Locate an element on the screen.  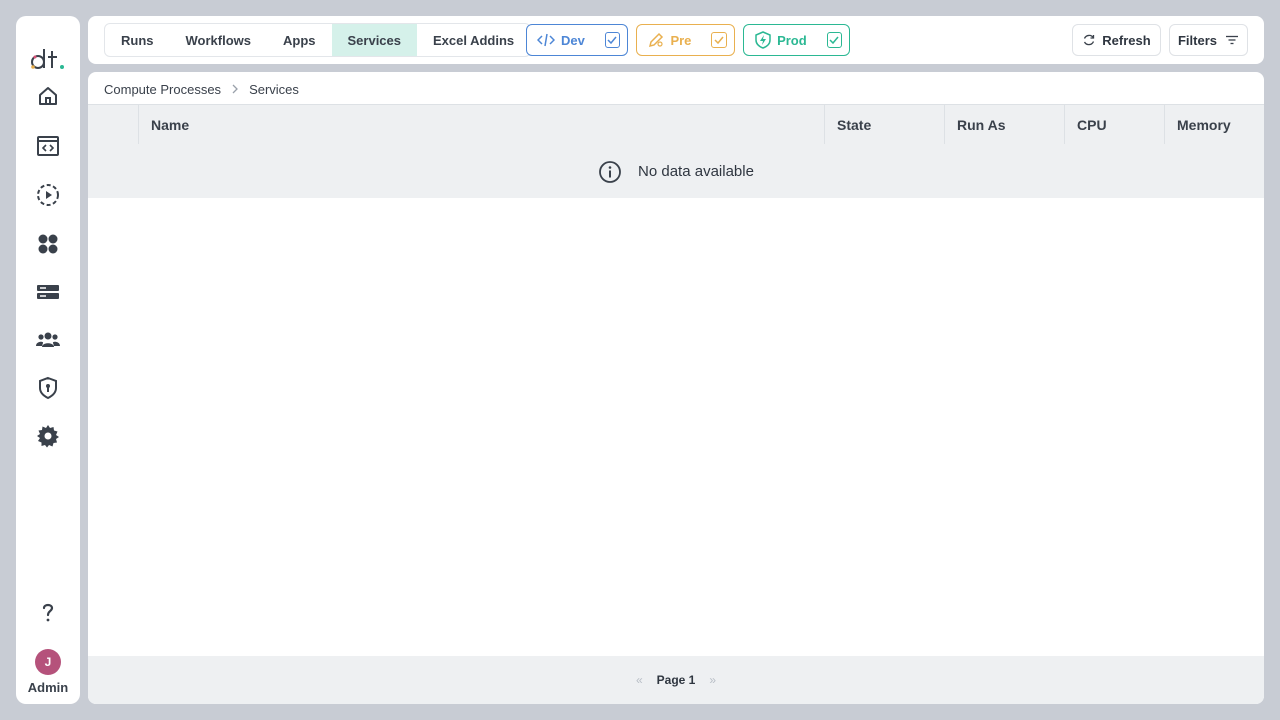
filters-button: Filters is located at coordinates (1208, 40).